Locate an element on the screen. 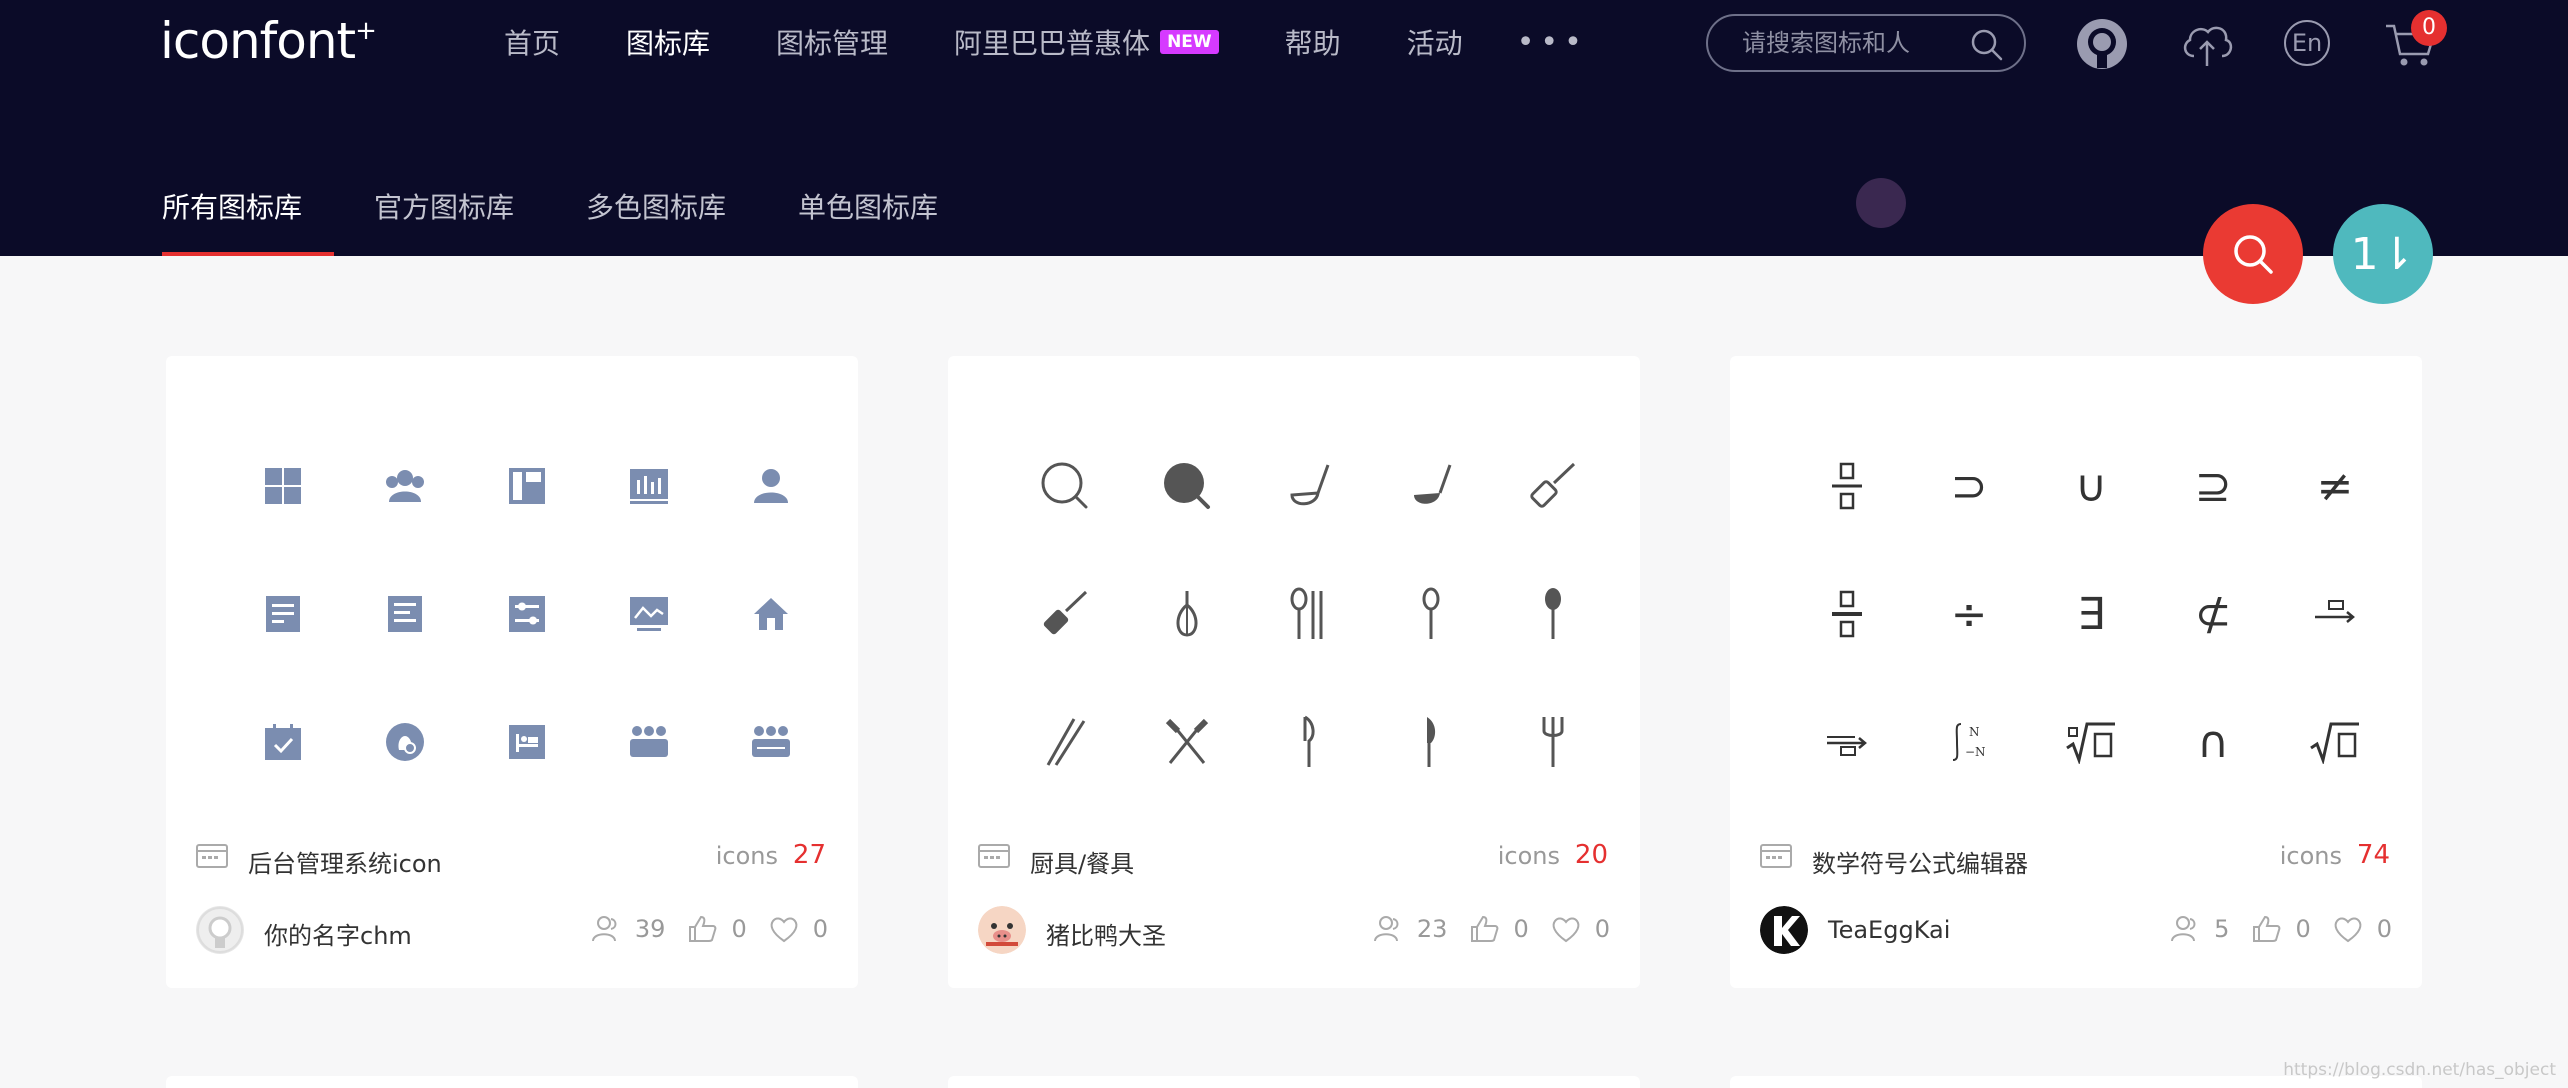  iconfont-logo: iconfont+ is located at coordinates (268, 41).